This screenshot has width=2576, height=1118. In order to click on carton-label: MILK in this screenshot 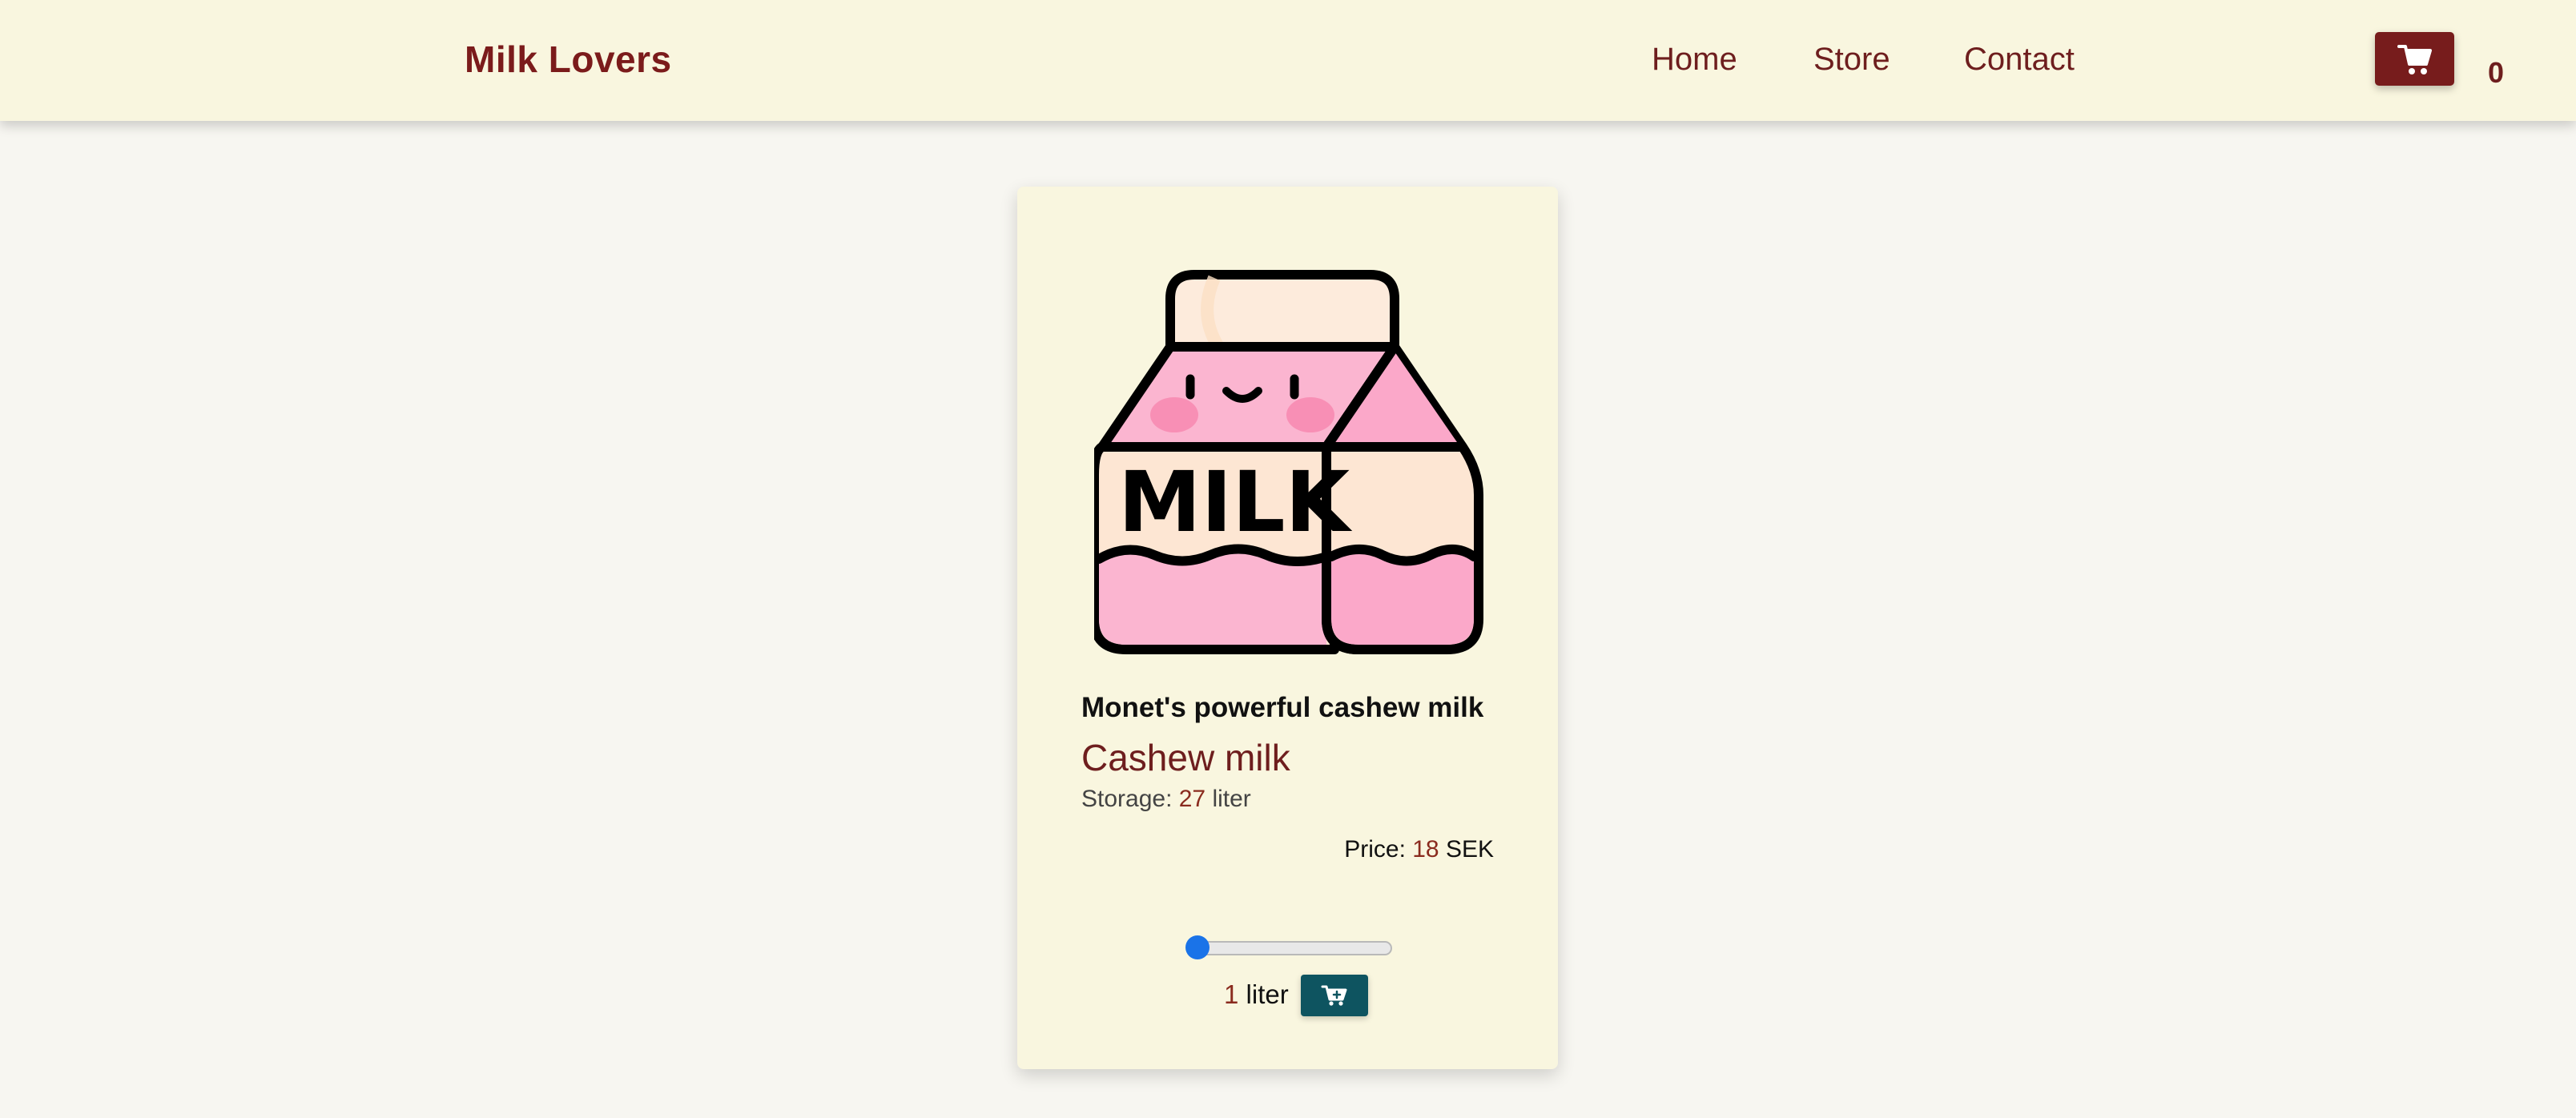, I will do `click(1235, 502)`.